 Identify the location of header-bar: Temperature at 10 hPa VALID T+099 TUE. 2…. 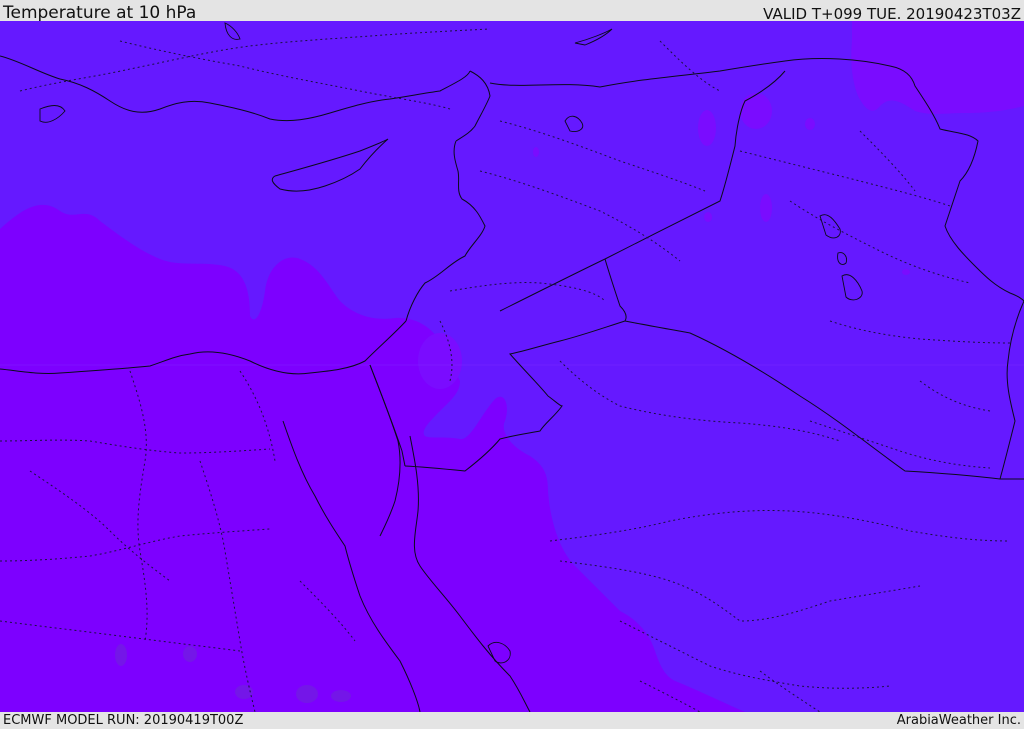
(512, 11).